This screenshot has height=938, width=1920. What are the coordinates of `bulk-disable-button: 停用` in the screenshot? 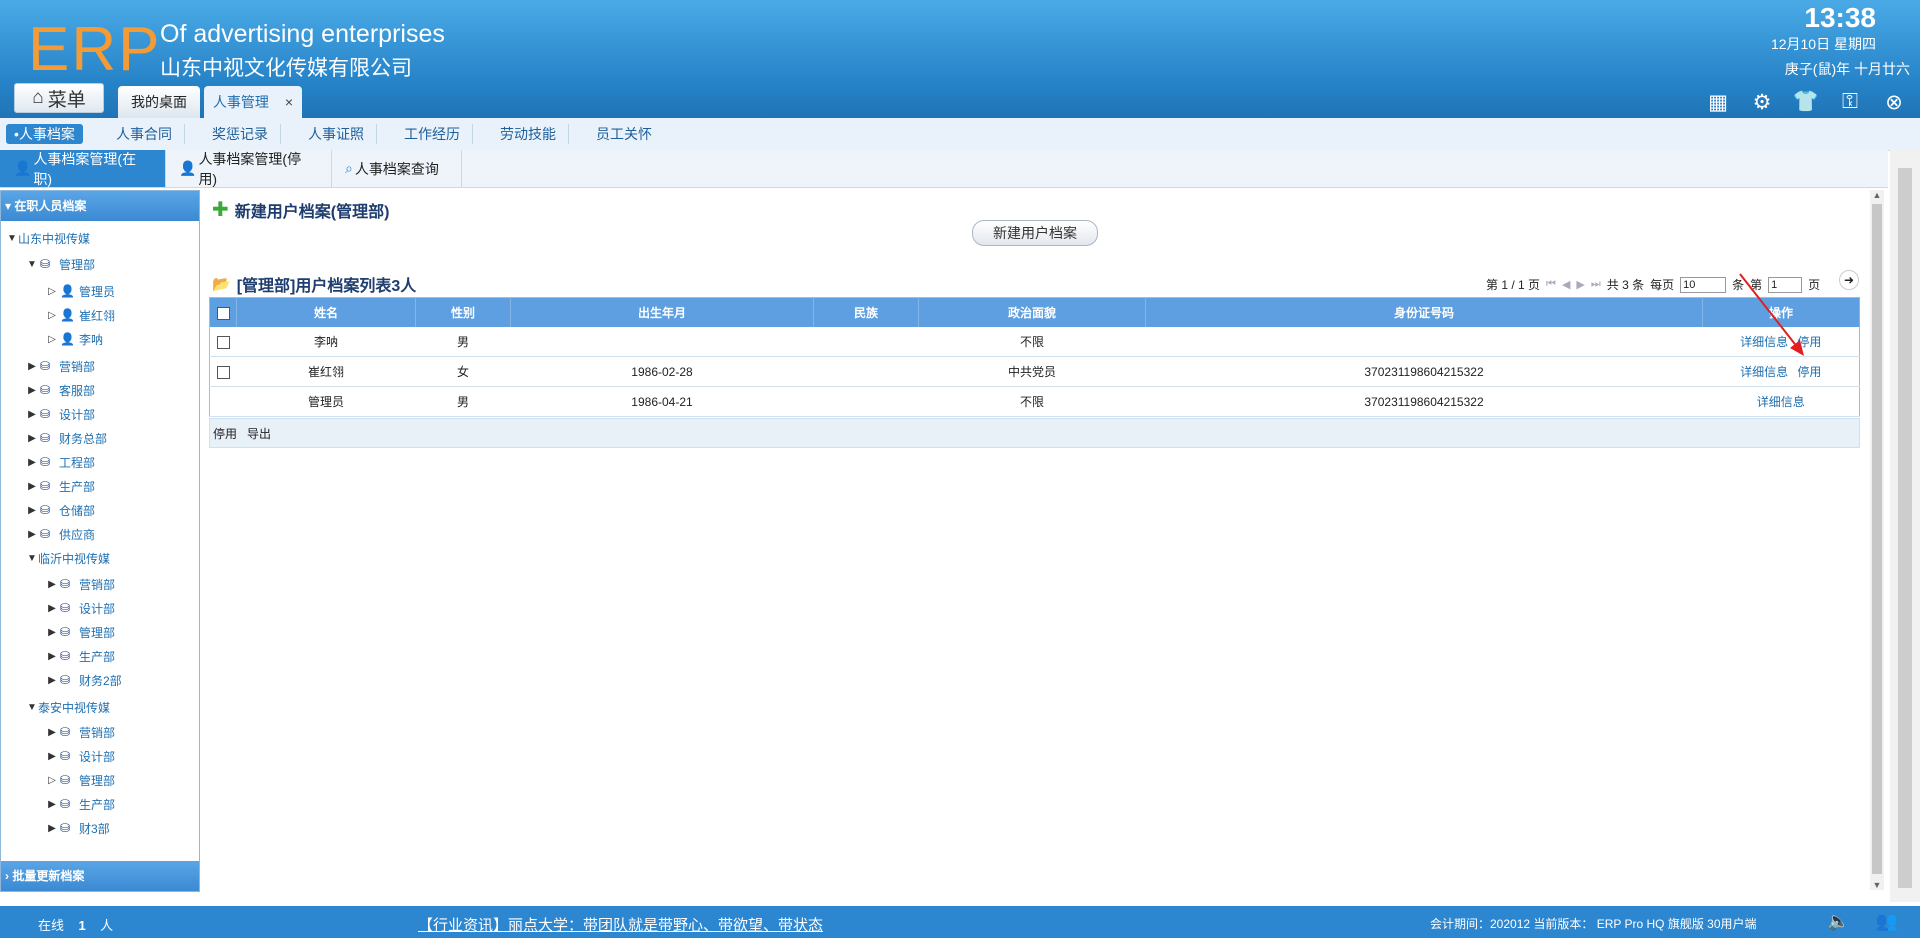 It's located at (225, 433).